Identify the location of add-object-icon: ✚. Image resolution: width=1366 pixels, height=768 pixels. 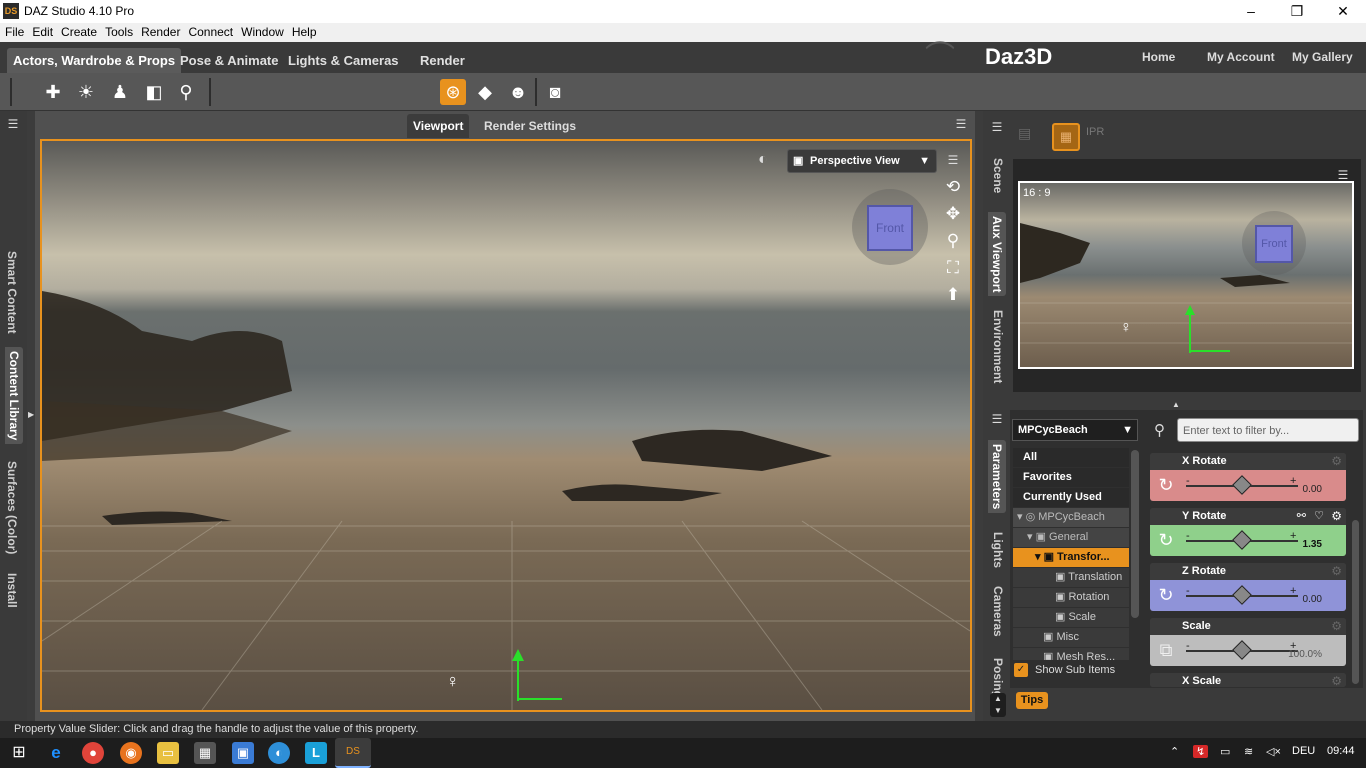
(53, 92).